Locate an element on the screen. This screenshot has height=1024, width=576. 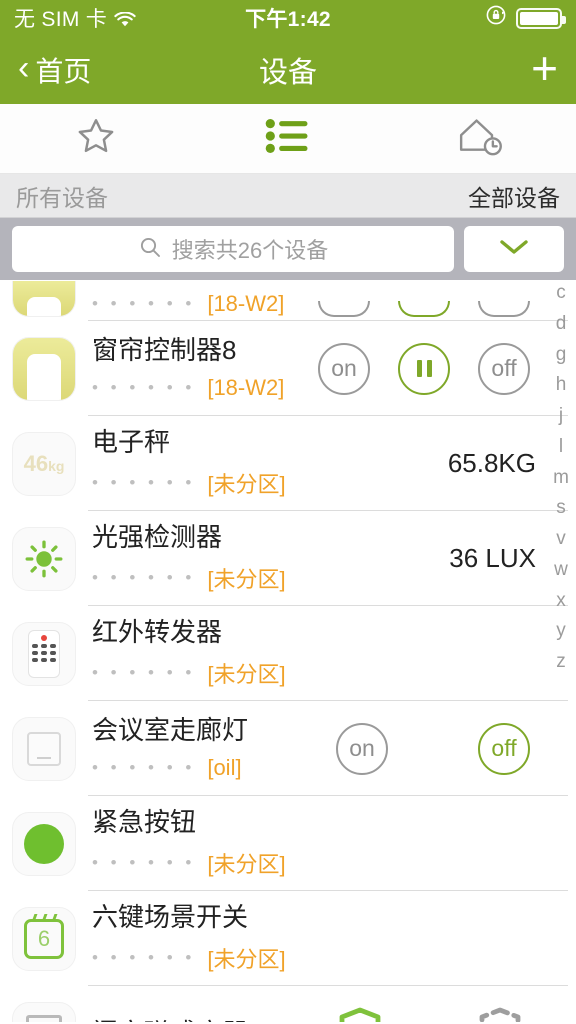
index-letter: x is located at coordinates (561, 601).